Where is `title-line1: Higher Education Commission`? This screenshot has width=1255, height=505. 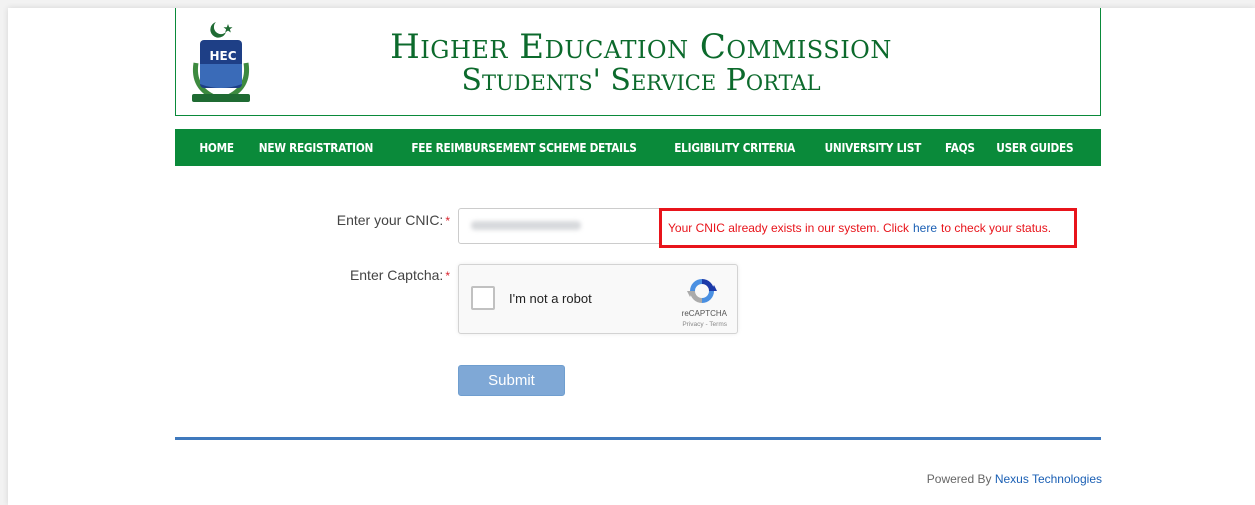 title-line1: Higher Education Commission is located at coordinates (641, 47).